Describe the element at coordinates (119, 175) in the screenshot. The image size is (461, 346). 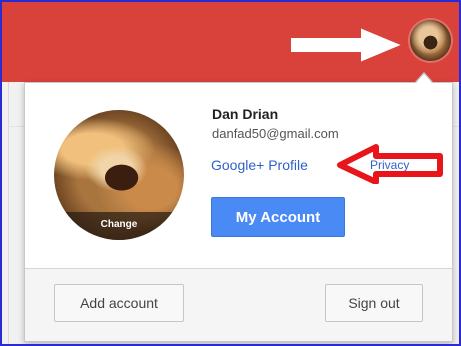
I see `profile-photo: Change` at that location.